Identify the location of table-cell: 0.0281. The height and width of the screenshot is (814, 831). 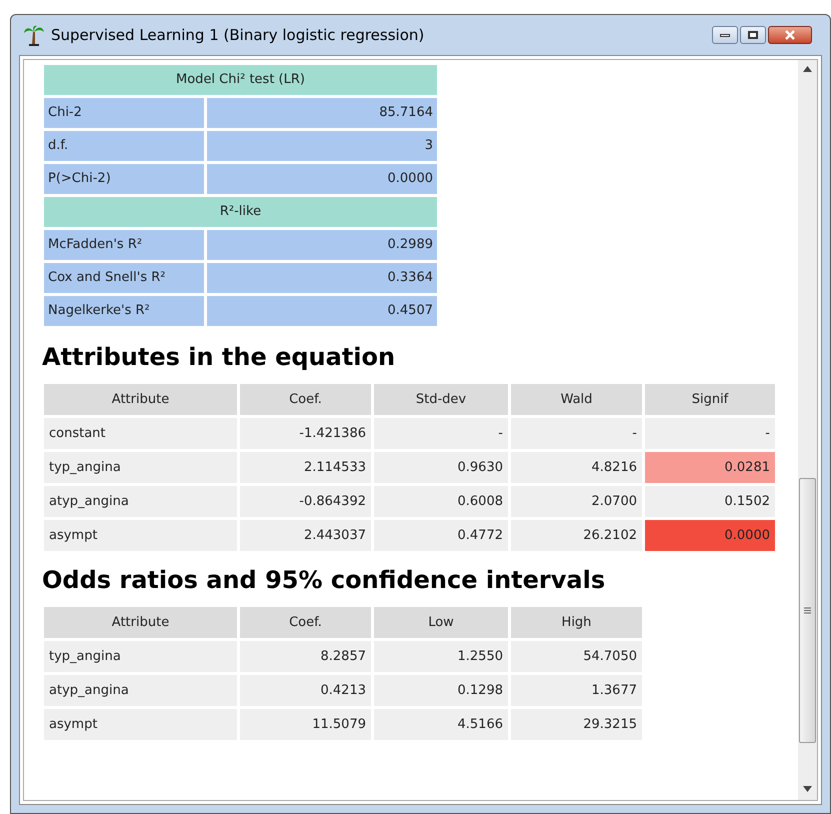
(710, 467).